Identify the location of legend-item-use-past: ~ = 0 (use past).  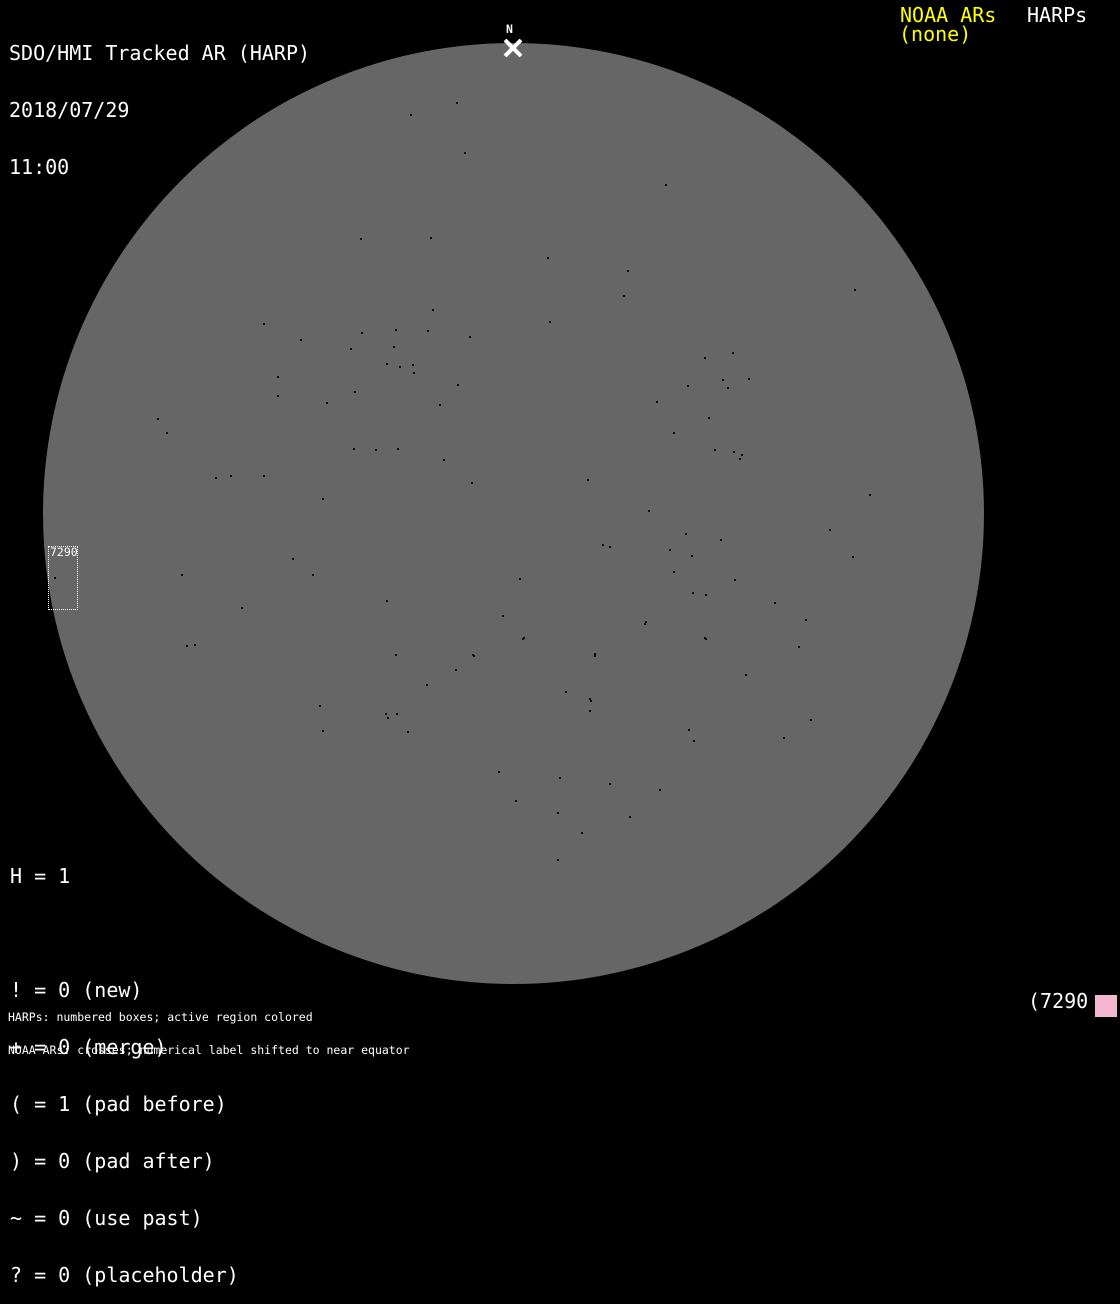
(106, 1218).